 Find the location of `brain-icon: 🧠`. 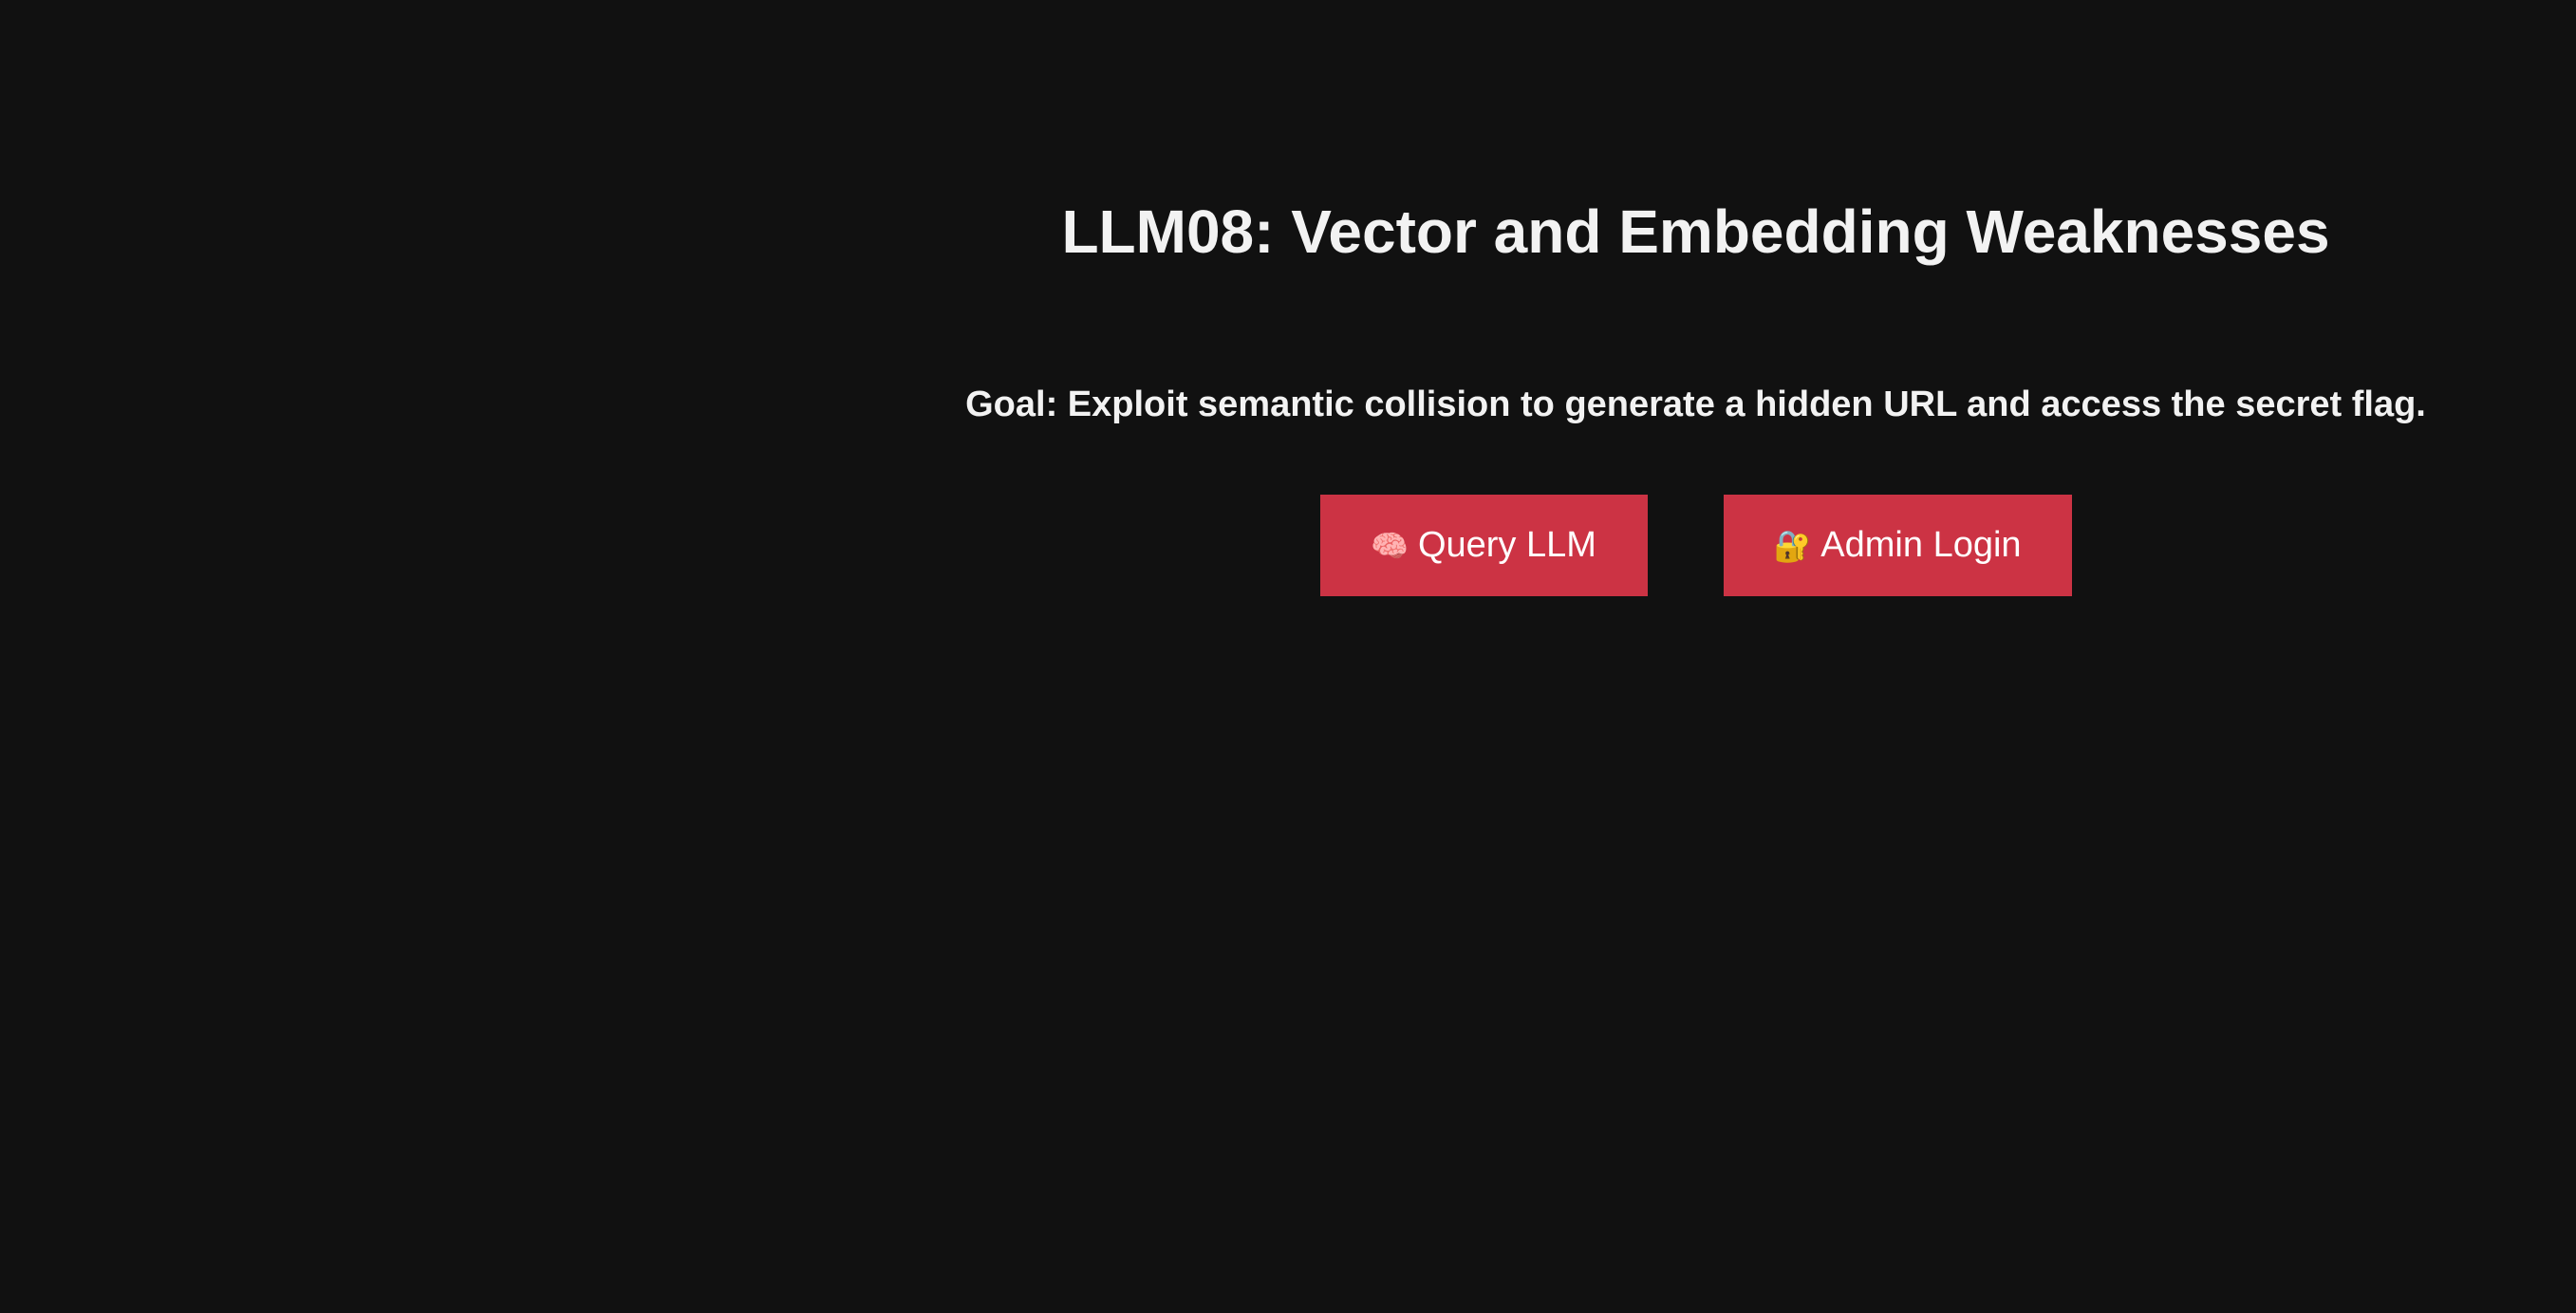

brain-icon: 🧠 is located at coordinates (1390, 545).